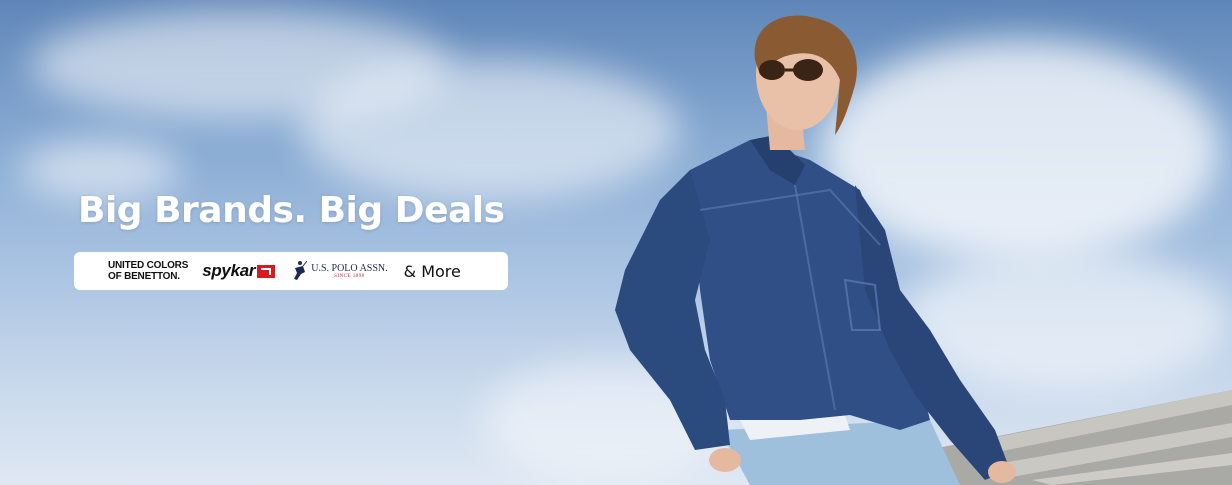 The image size is (1232, 485). Describe the element at coordinates (239, 271) in the screenshot. I see `spykar-logo: spykar` at that location.